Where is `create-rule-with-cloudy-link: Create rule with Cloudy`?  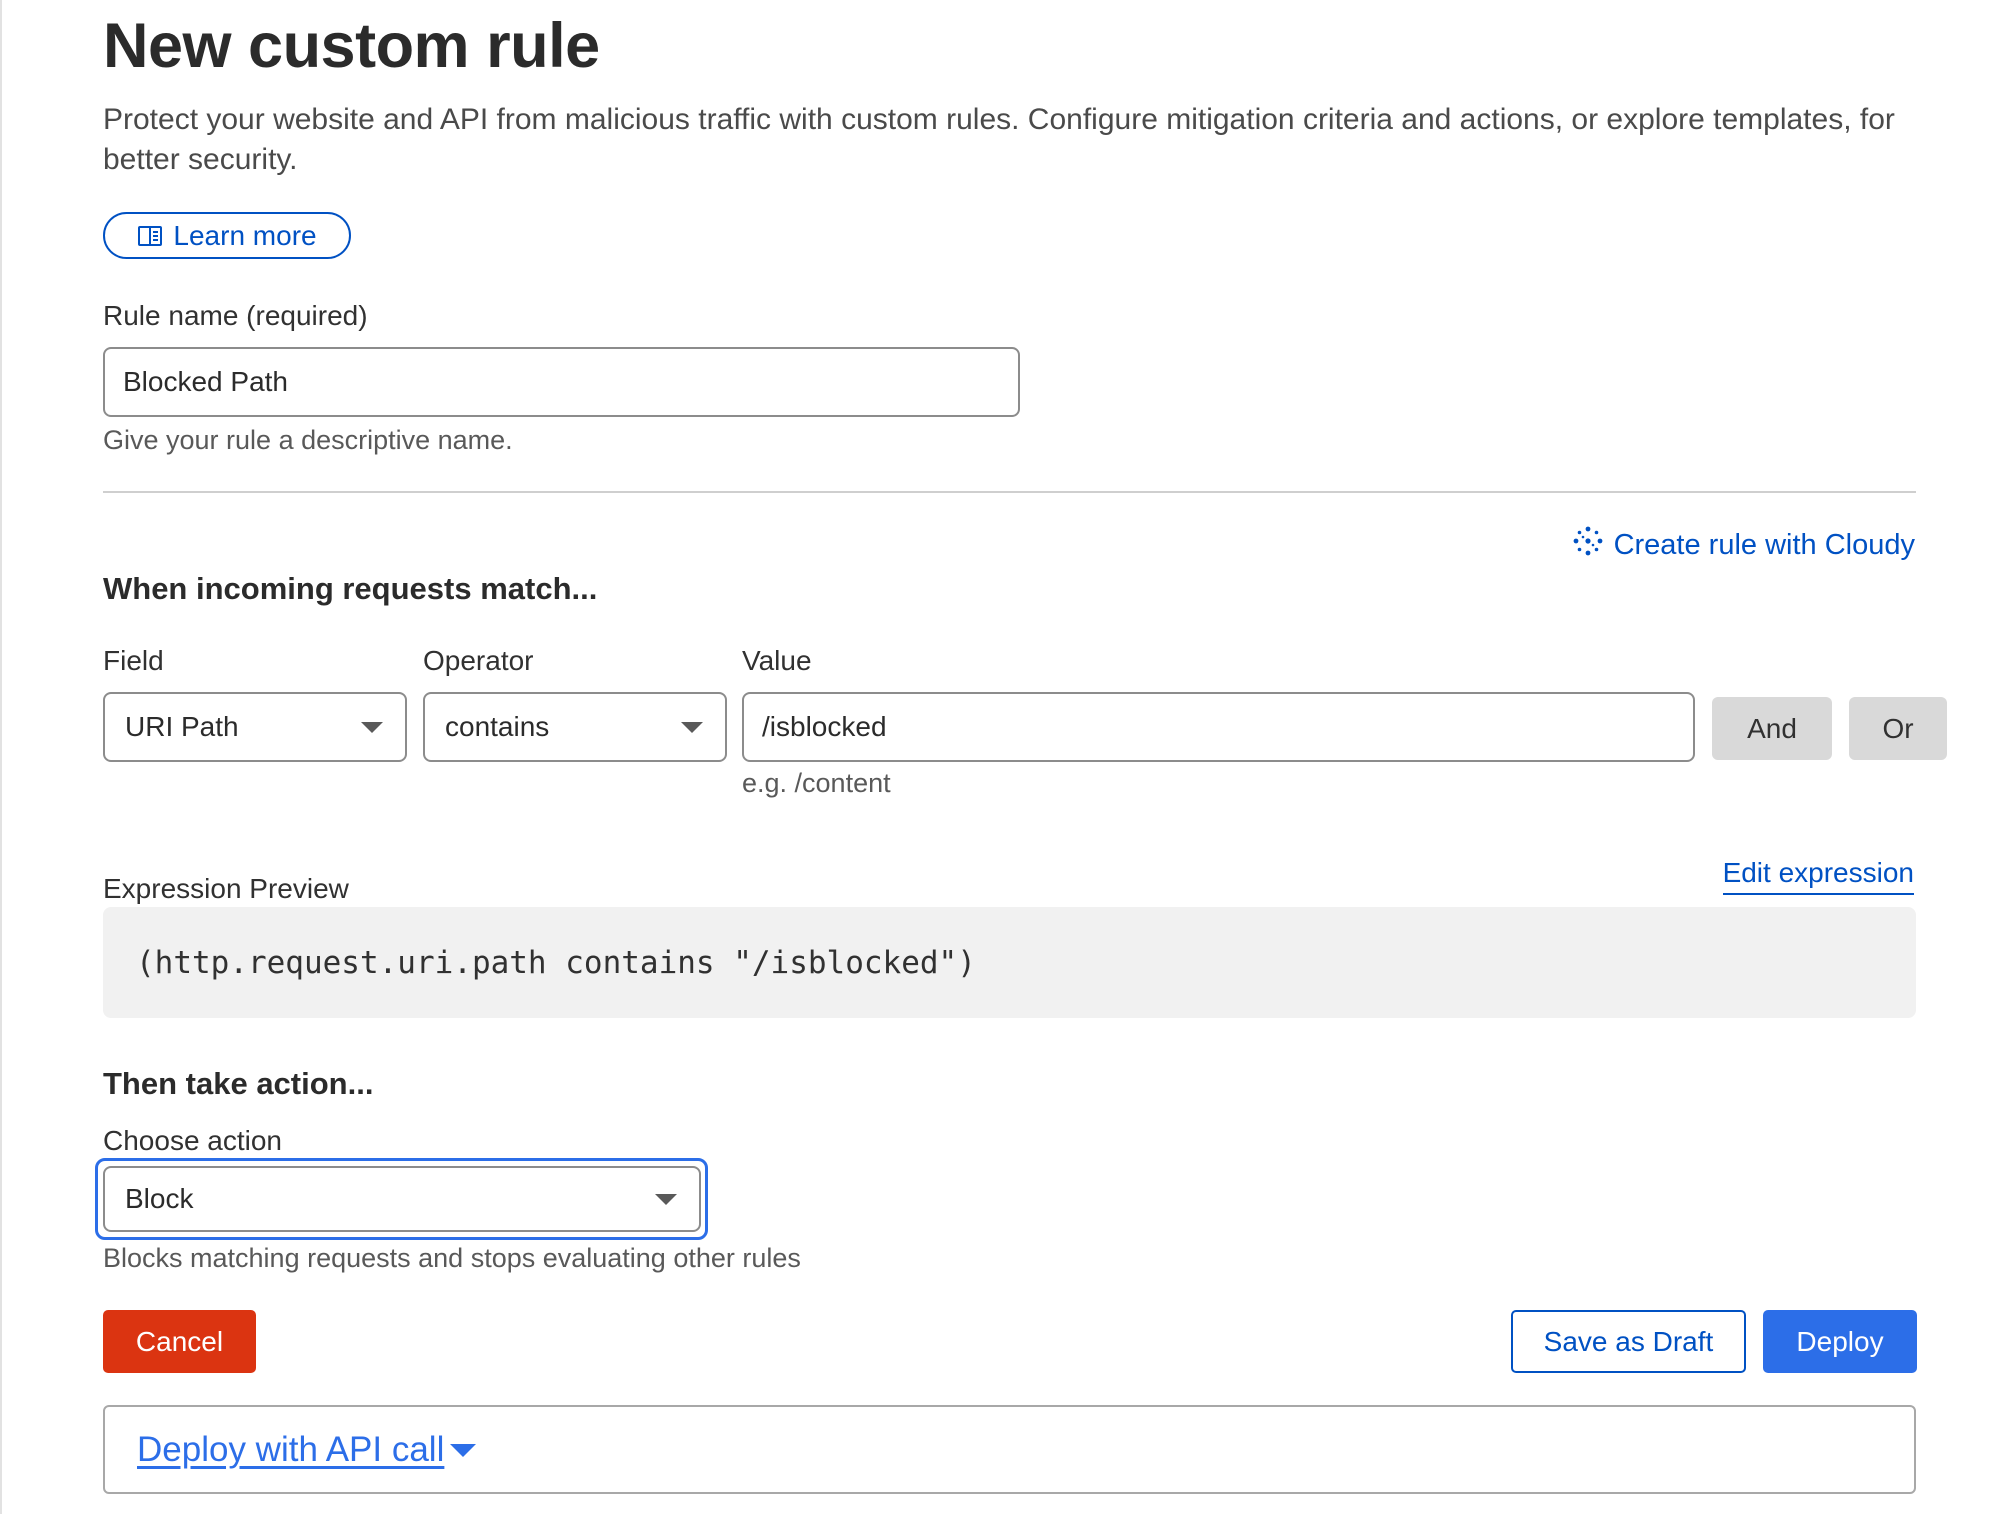
create-rule-with-cloudy-link: Create rule with Cloudy is located at coordinates (1743, 545).